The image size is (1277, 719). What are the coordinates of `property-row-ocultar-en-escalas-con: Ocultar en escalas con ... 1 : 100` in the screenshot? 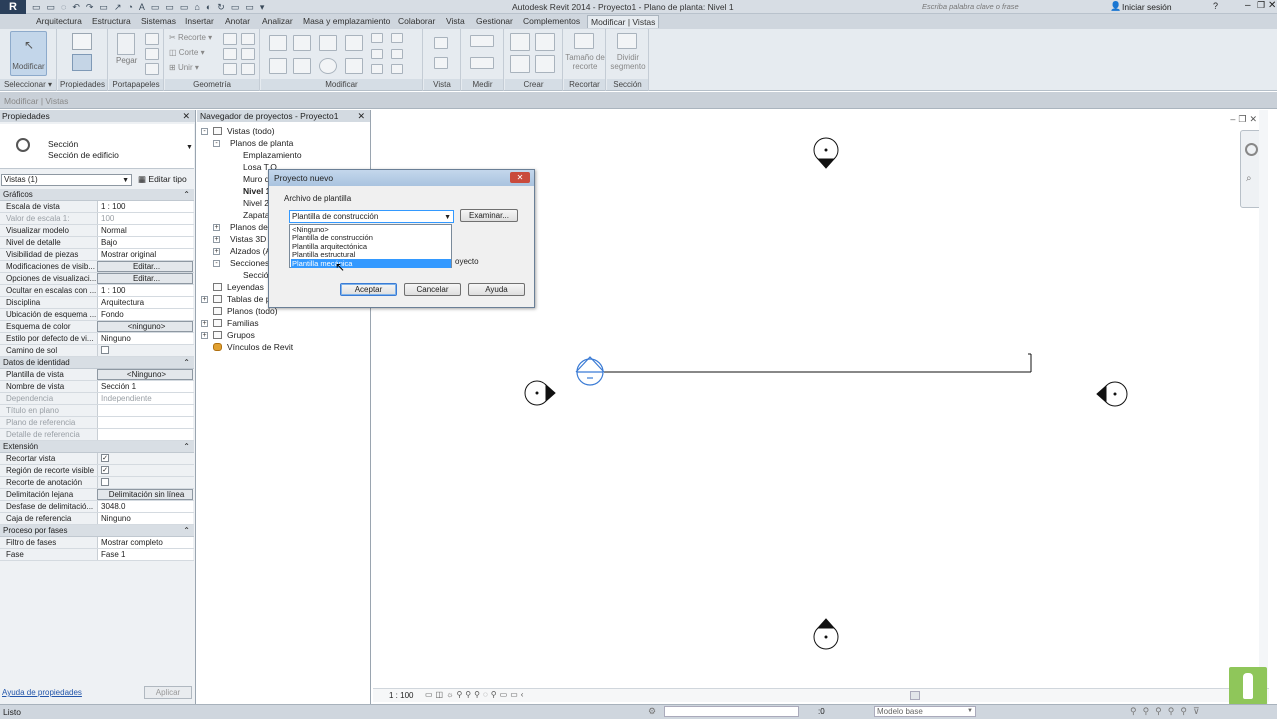 It's located at (97, 291).